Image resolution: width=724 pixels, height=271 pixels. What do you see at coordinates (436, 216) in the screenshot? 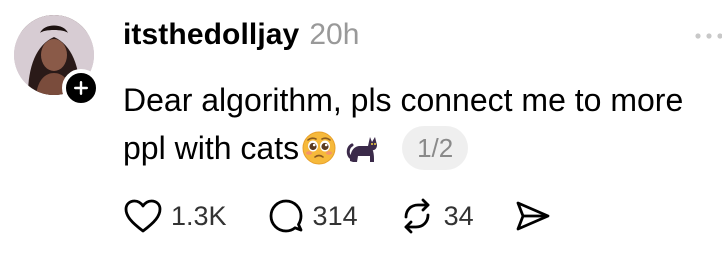
I see `repost-button: 34` at bounding box center [436, 216].